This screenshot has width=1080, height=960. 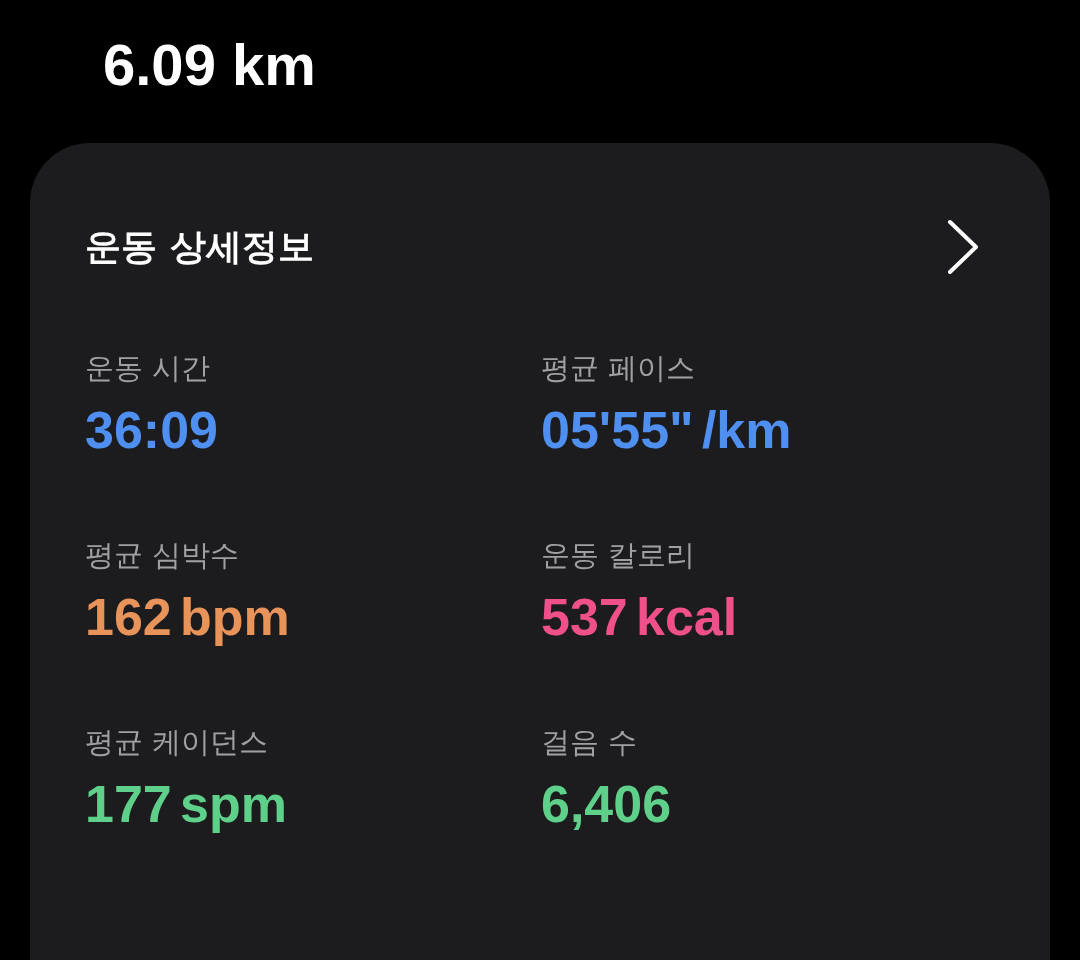 I want to click on metric-label: 평균 페이스, so click(x=618, y=368).